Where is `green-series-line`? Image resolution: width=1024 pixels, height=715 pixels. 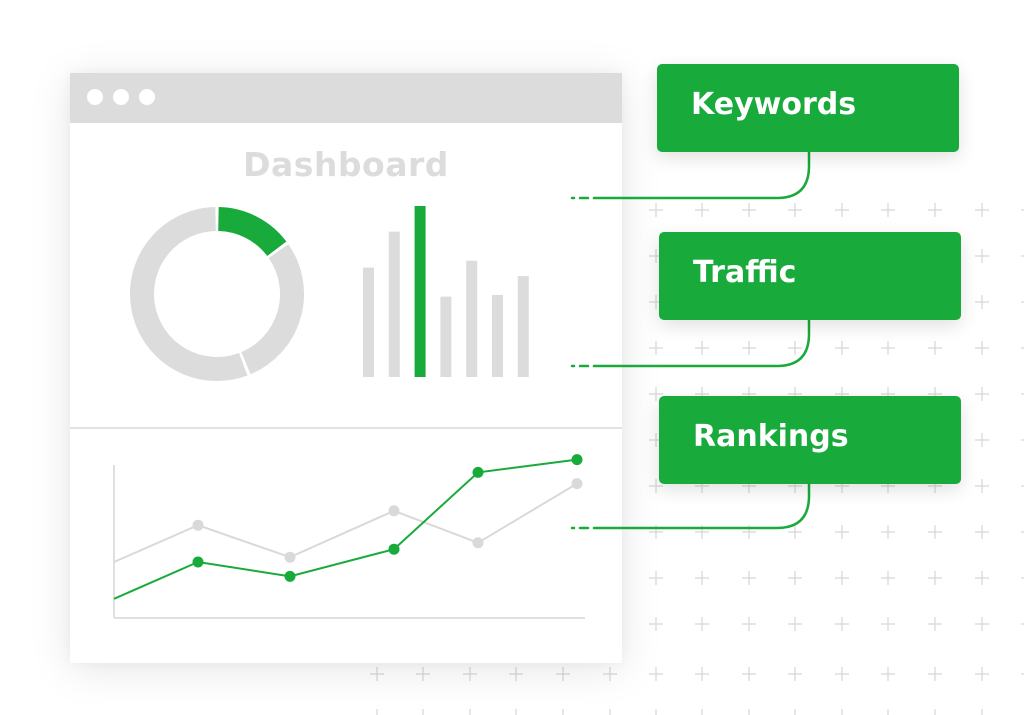
green-series-line is located at coordinates (345, 529).